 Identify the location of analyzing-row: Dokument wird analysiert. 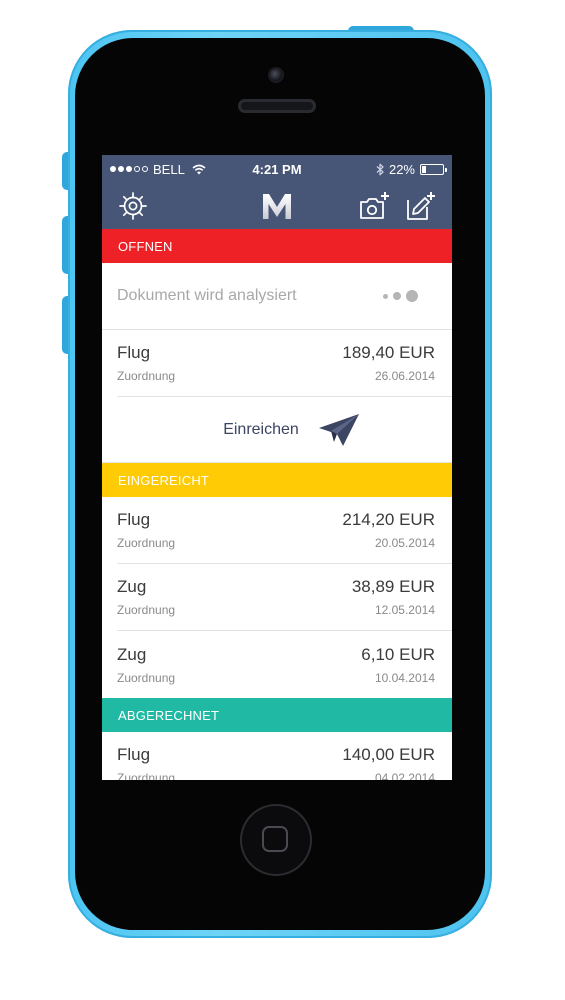
(277, 296).